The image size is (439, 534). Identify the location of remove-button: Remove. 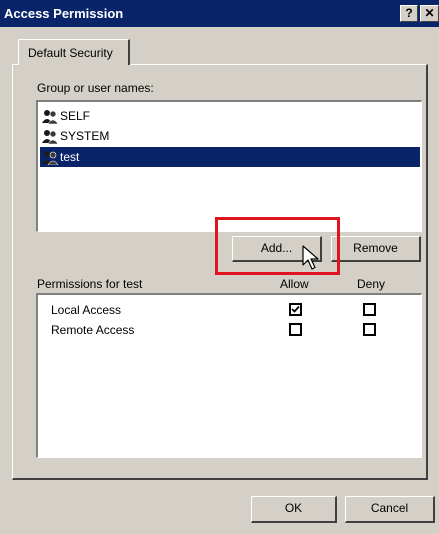
(376, 249).